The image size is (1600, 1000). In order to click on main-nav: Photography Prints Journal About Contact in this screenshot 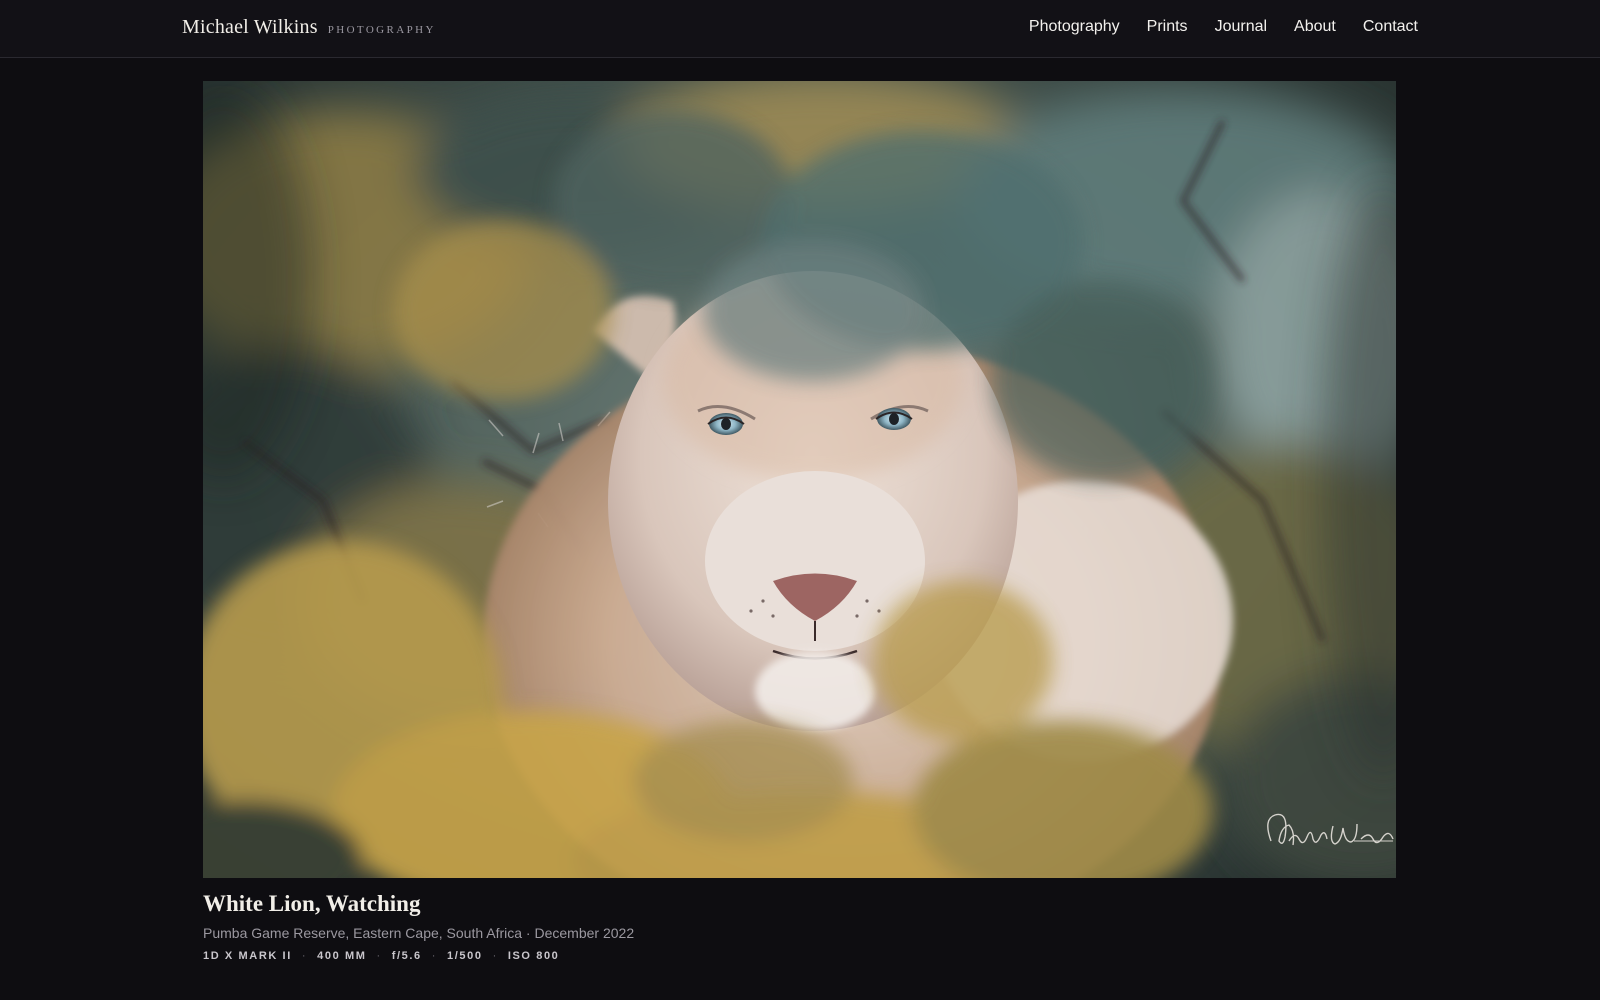, I will do `click(1223, 27)`.